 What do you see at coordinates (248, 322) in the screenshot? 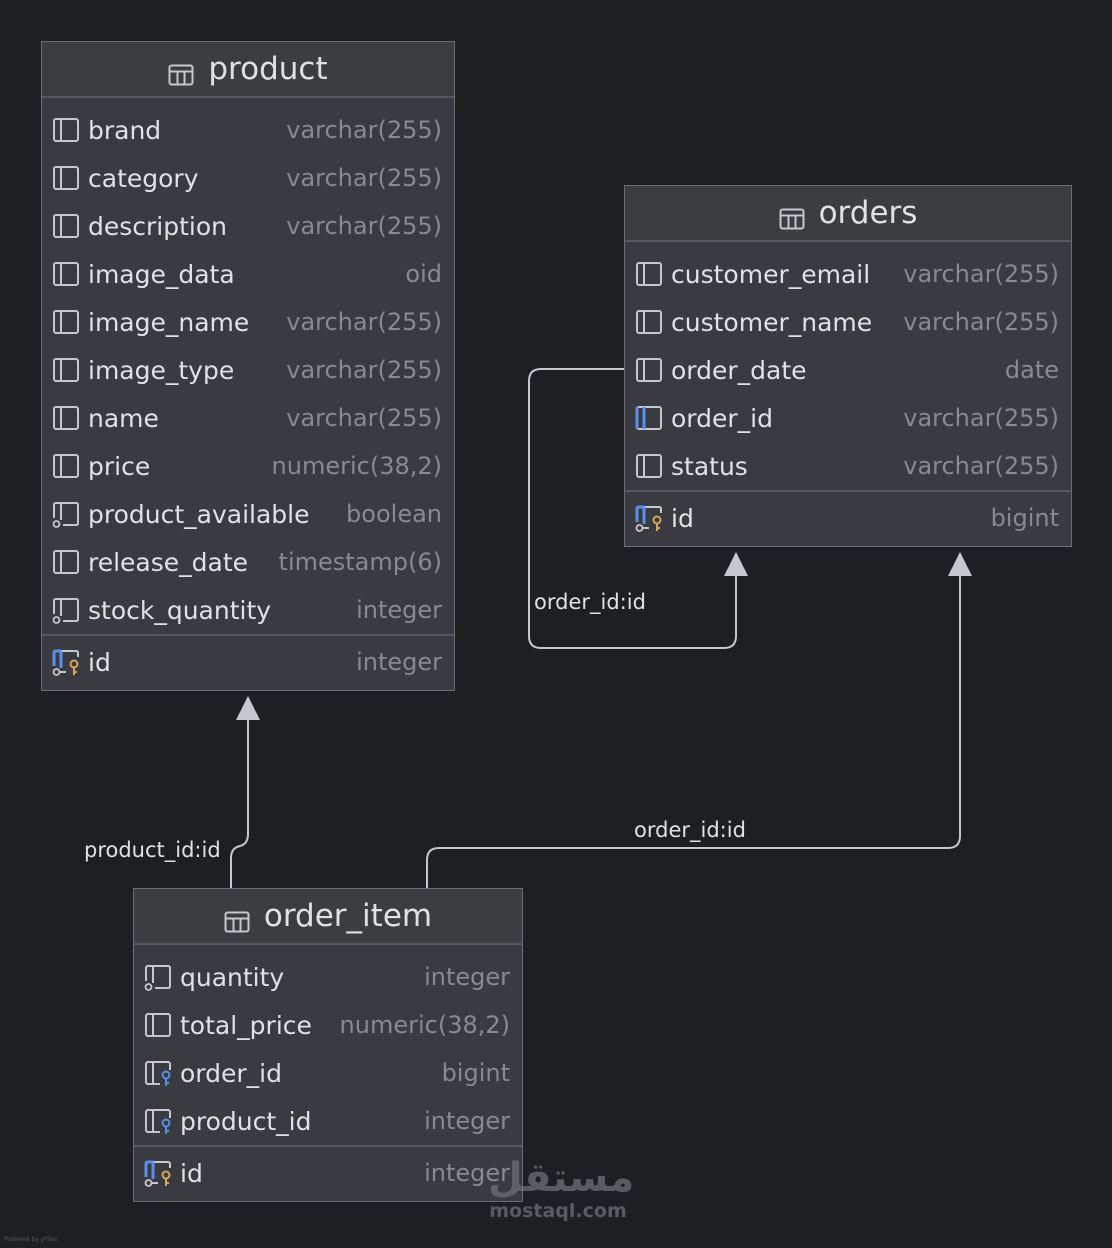
I see `column-row-product-image-name: image_name varchar(255)` at bounding box center [248, 322].